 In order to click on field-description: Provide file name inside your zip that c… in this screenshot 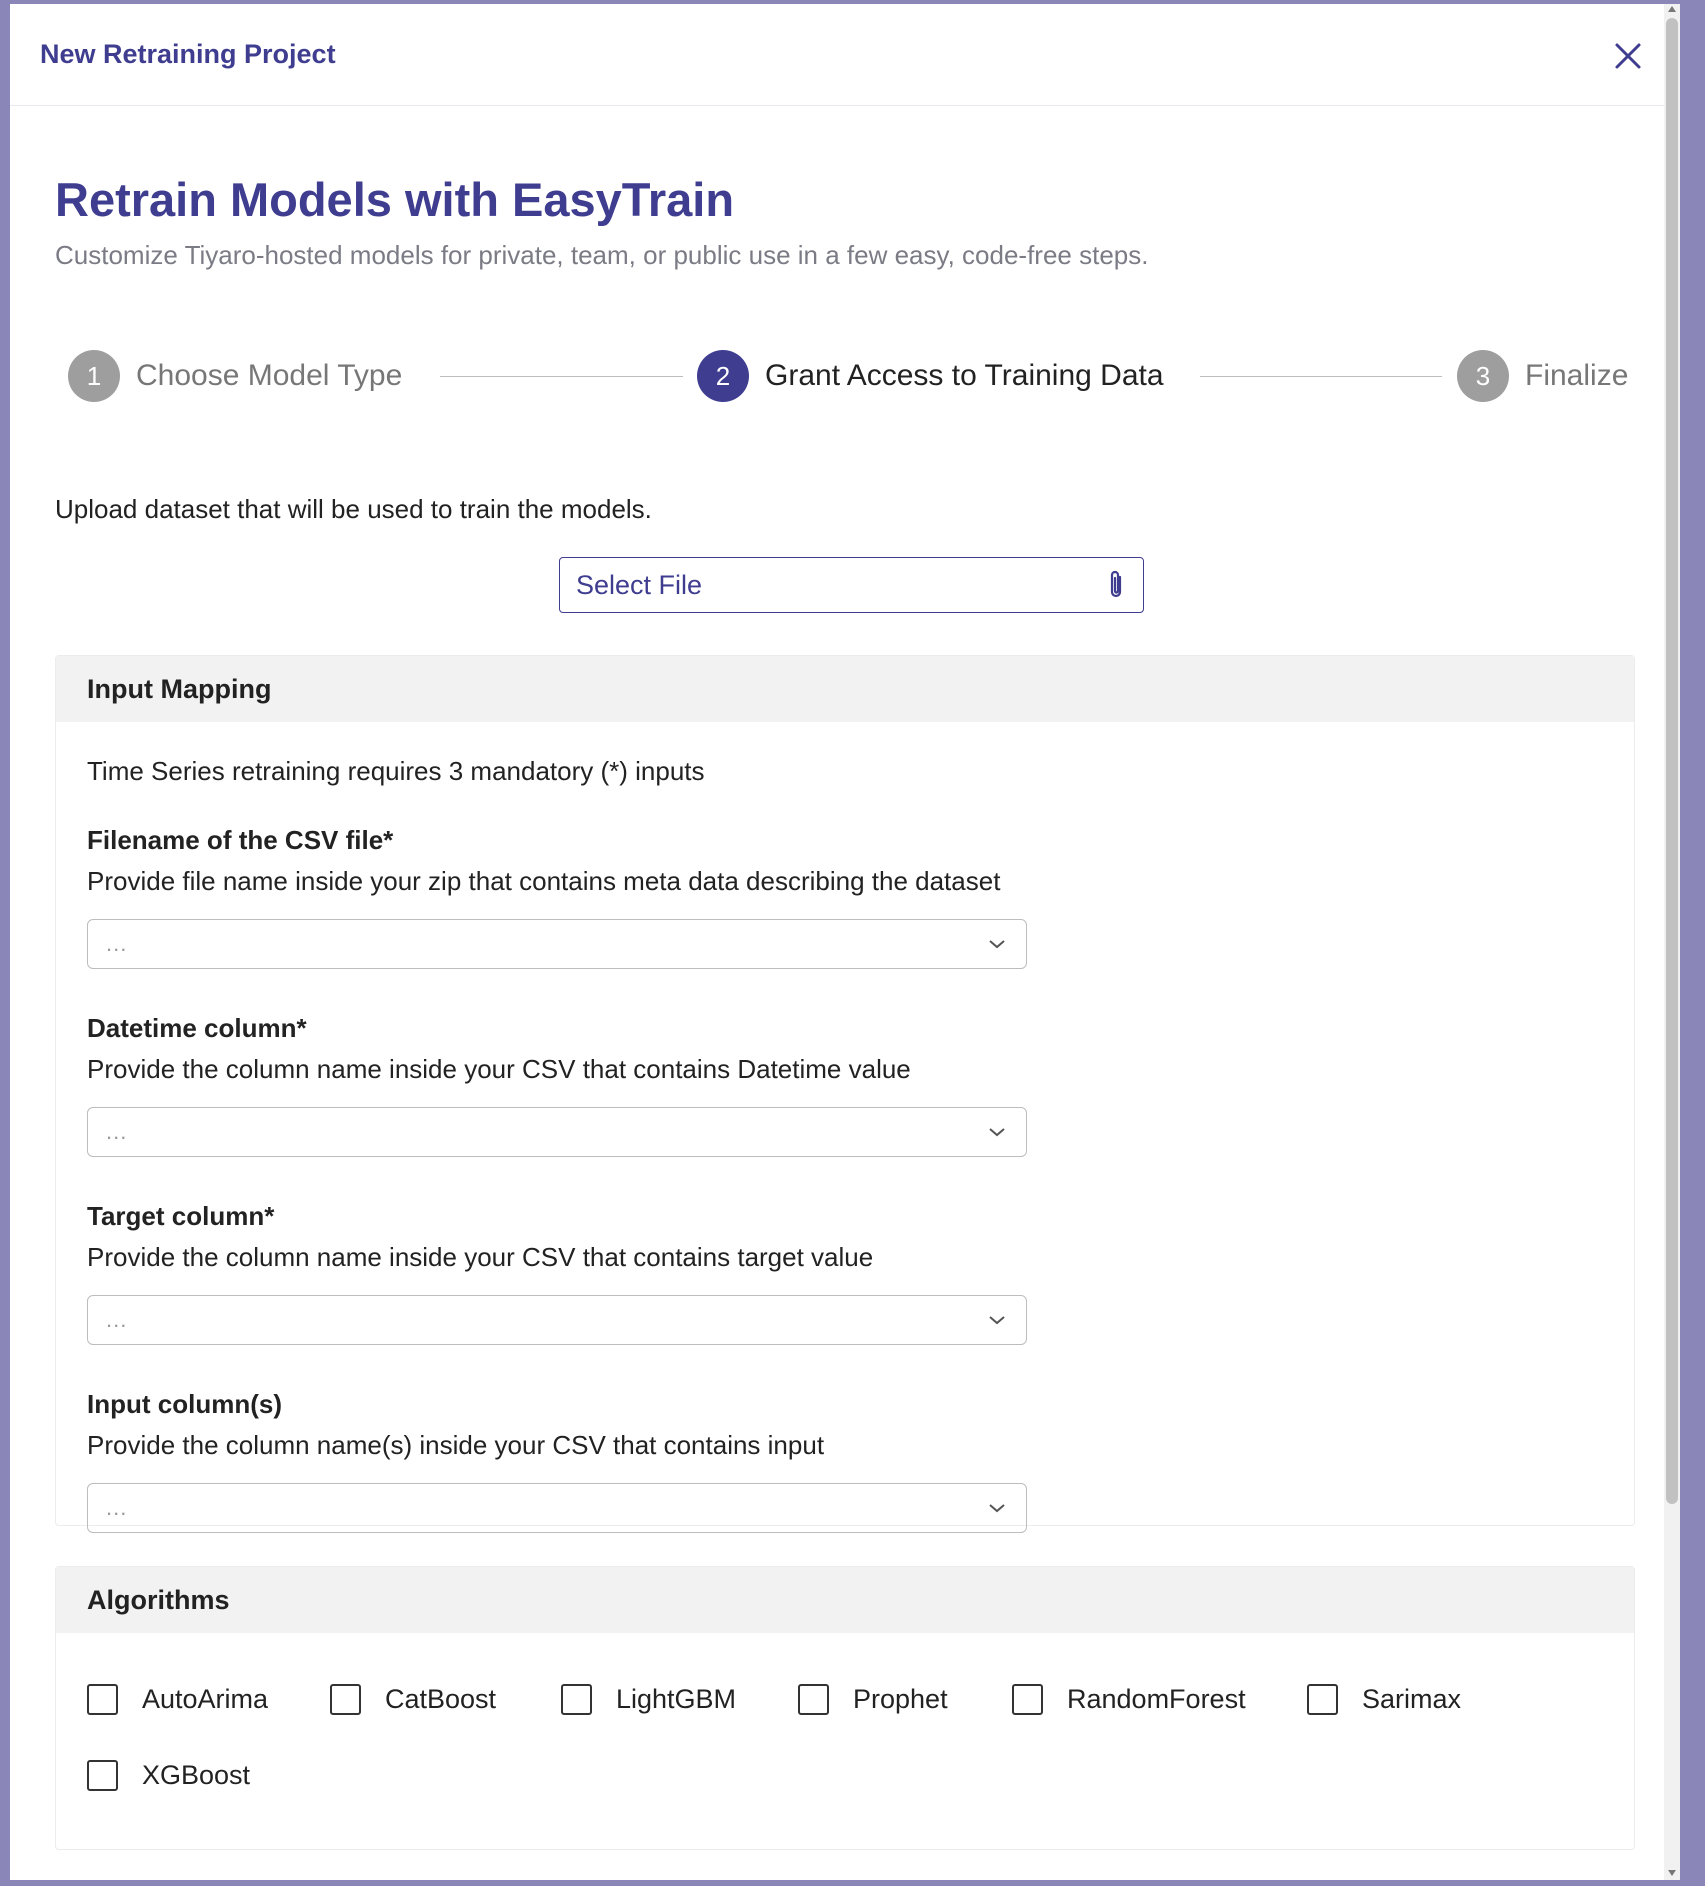, I will do `click(544, 881)`.